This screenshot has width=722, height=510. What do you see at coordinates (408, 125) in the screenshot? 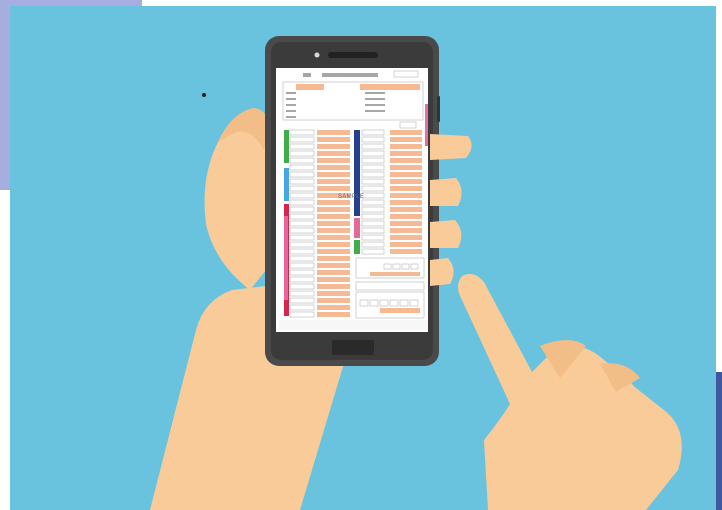
I see `form-info-stamp-box` at bounding box center [408, 125].